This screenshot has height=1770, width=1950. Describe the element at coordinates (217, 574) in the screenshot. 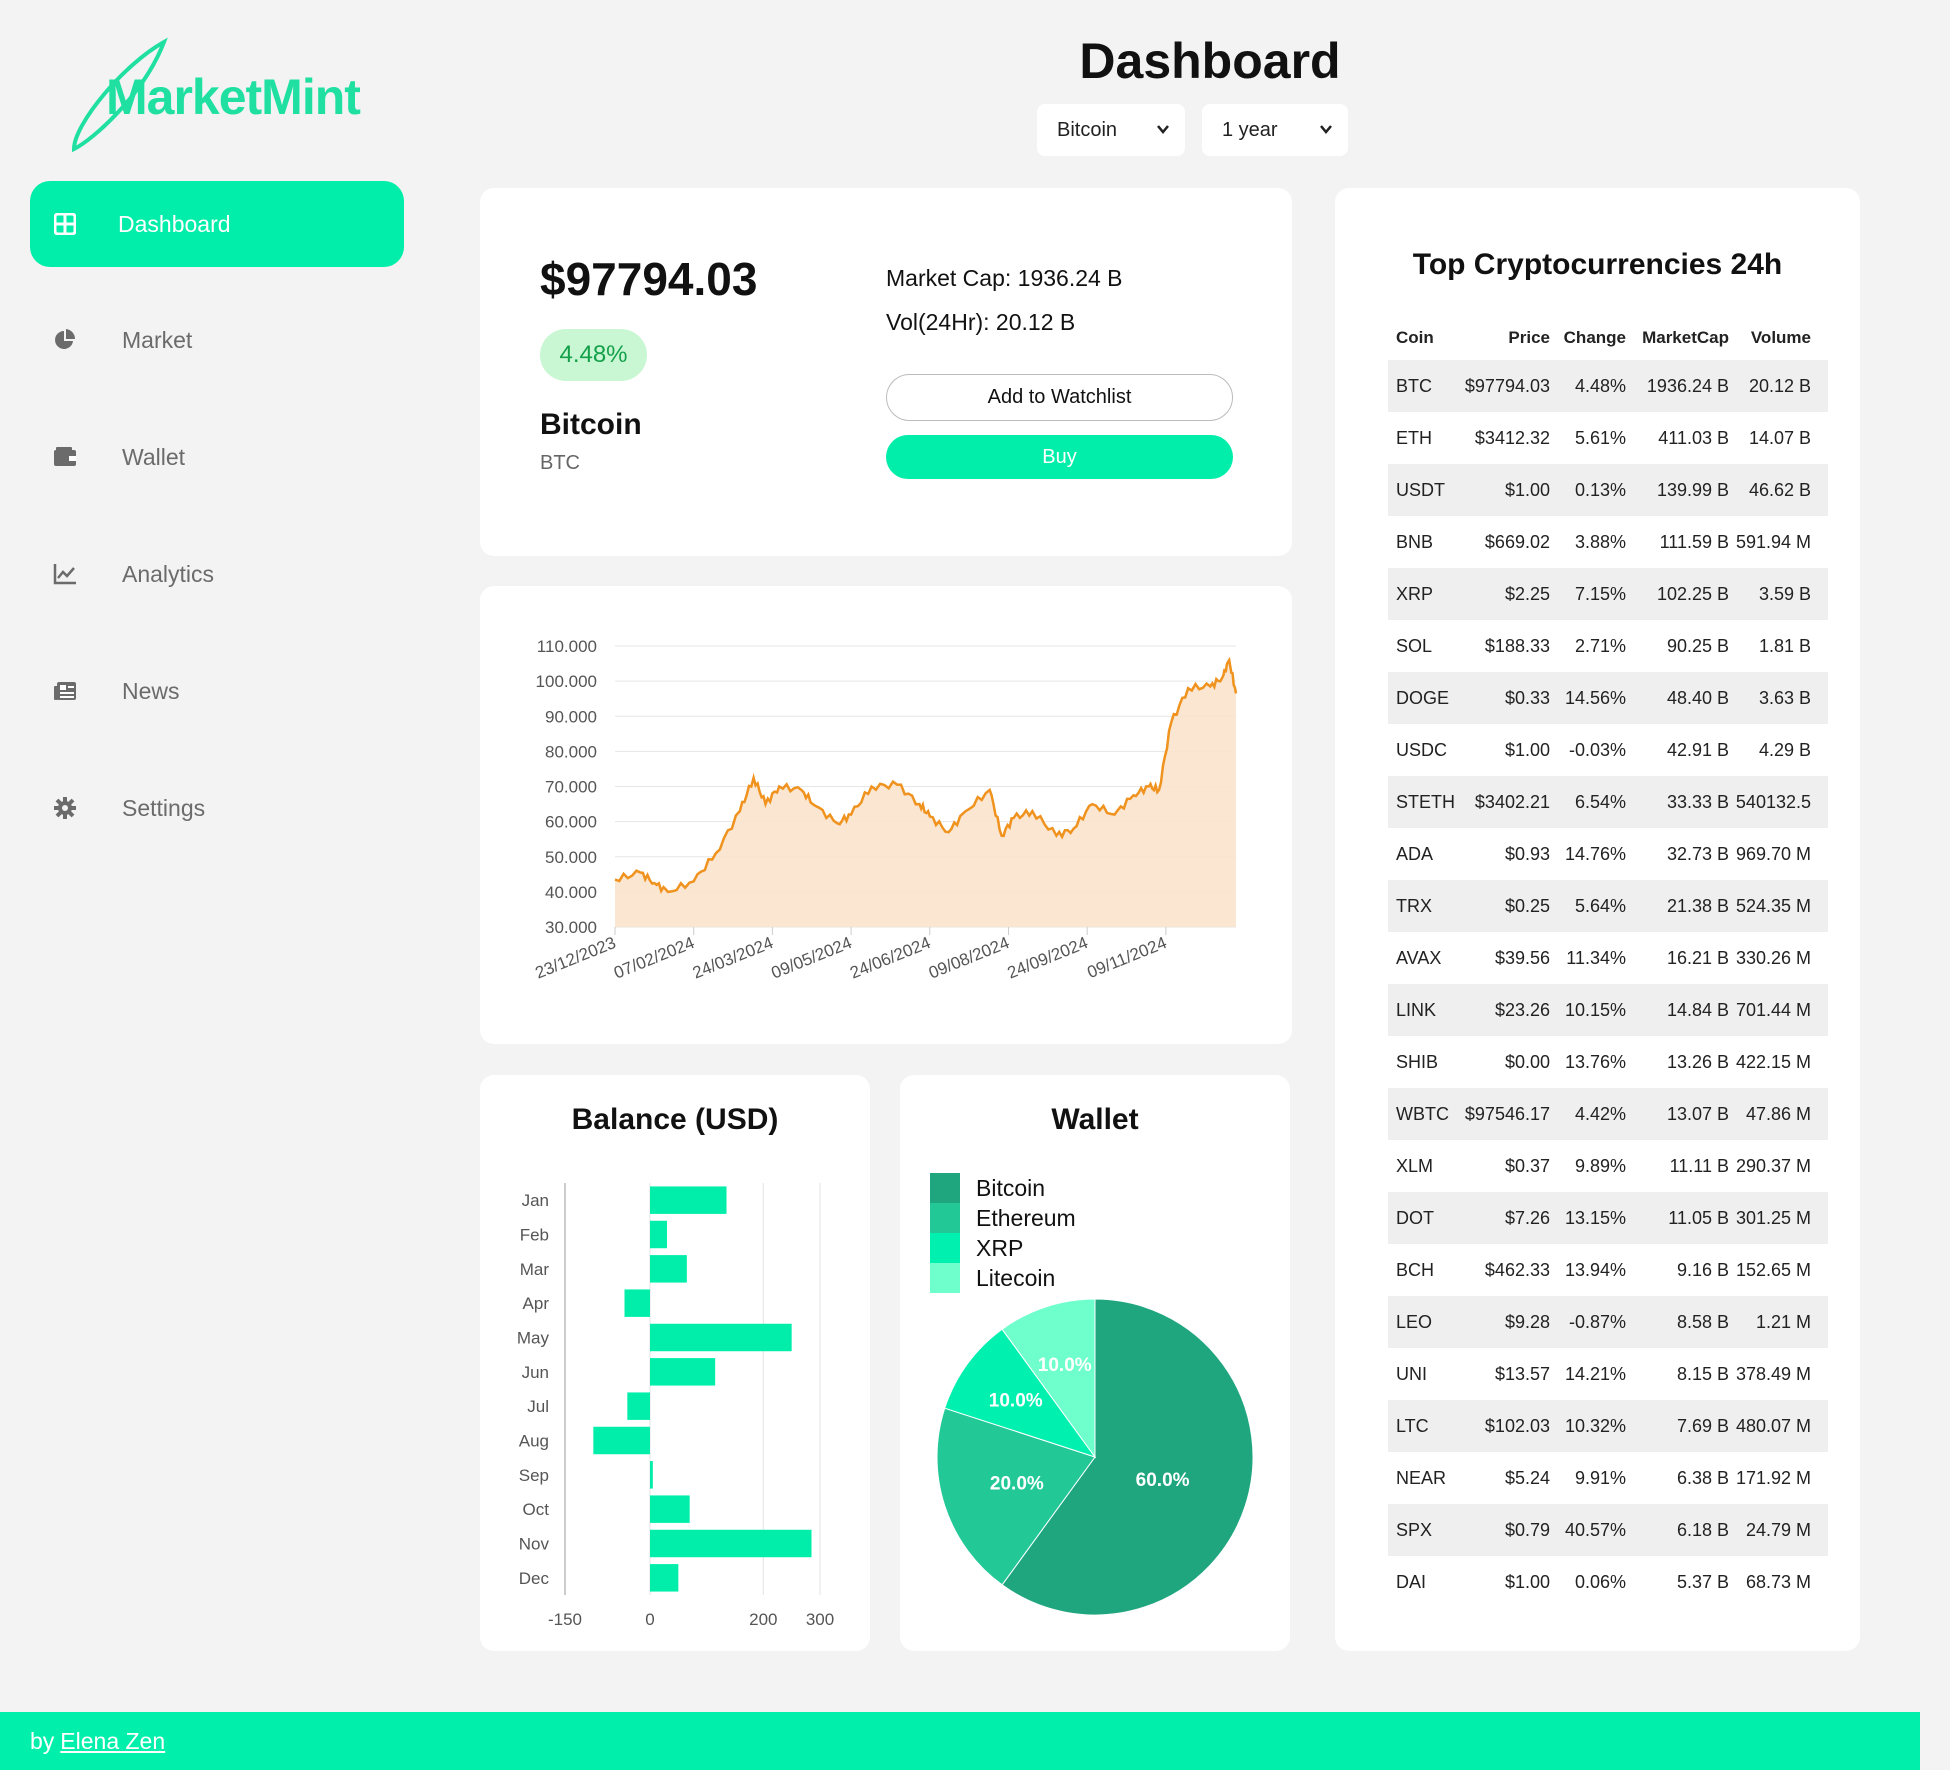

I see `sidebar-item-analytics: Analytics` at that location.